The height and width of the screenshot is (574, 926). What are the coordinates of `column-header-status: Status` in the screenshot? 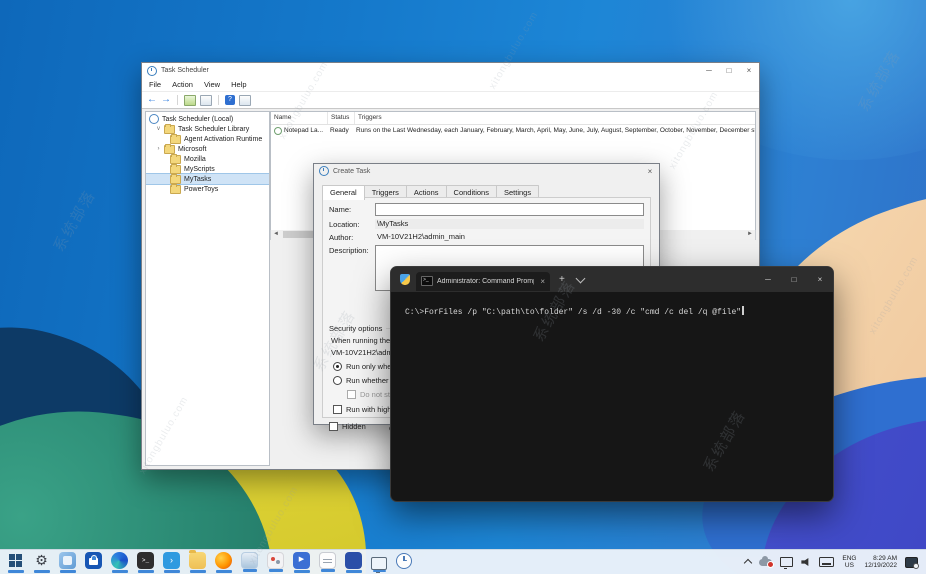 It's located at (341, 118).